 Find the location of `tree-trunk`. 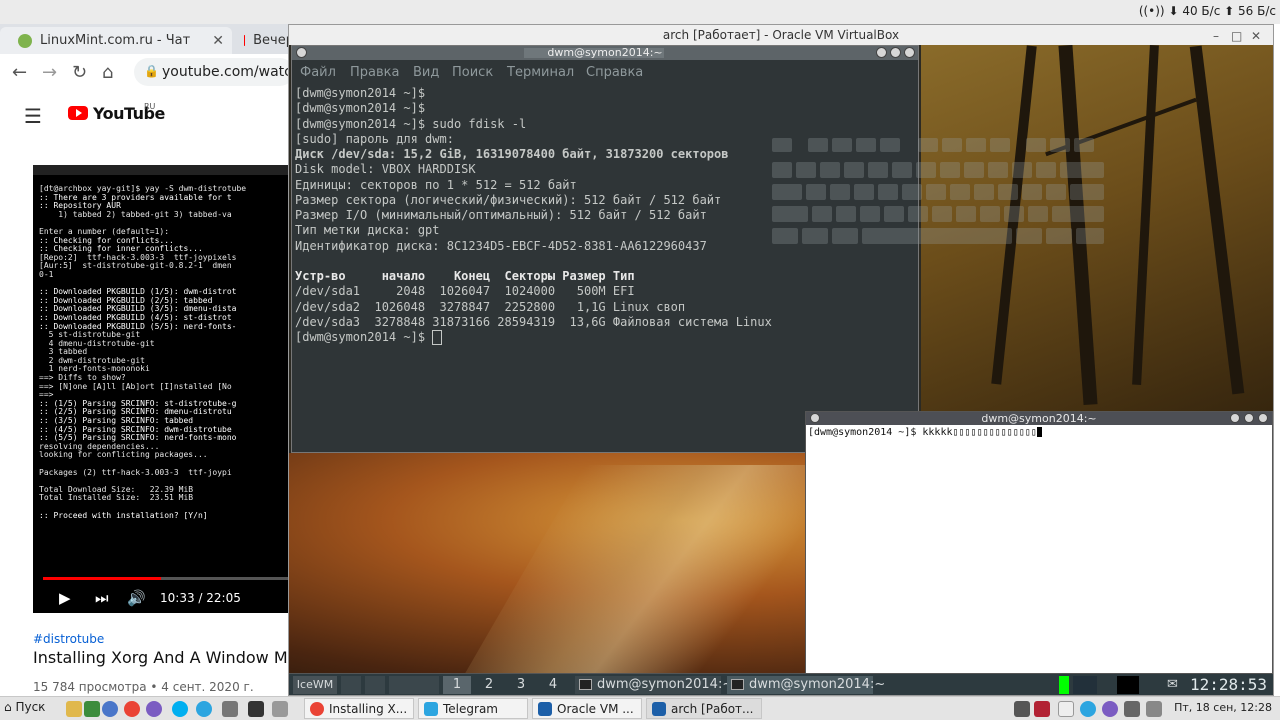

tree-trunk is located at coordinates (1145, 215).